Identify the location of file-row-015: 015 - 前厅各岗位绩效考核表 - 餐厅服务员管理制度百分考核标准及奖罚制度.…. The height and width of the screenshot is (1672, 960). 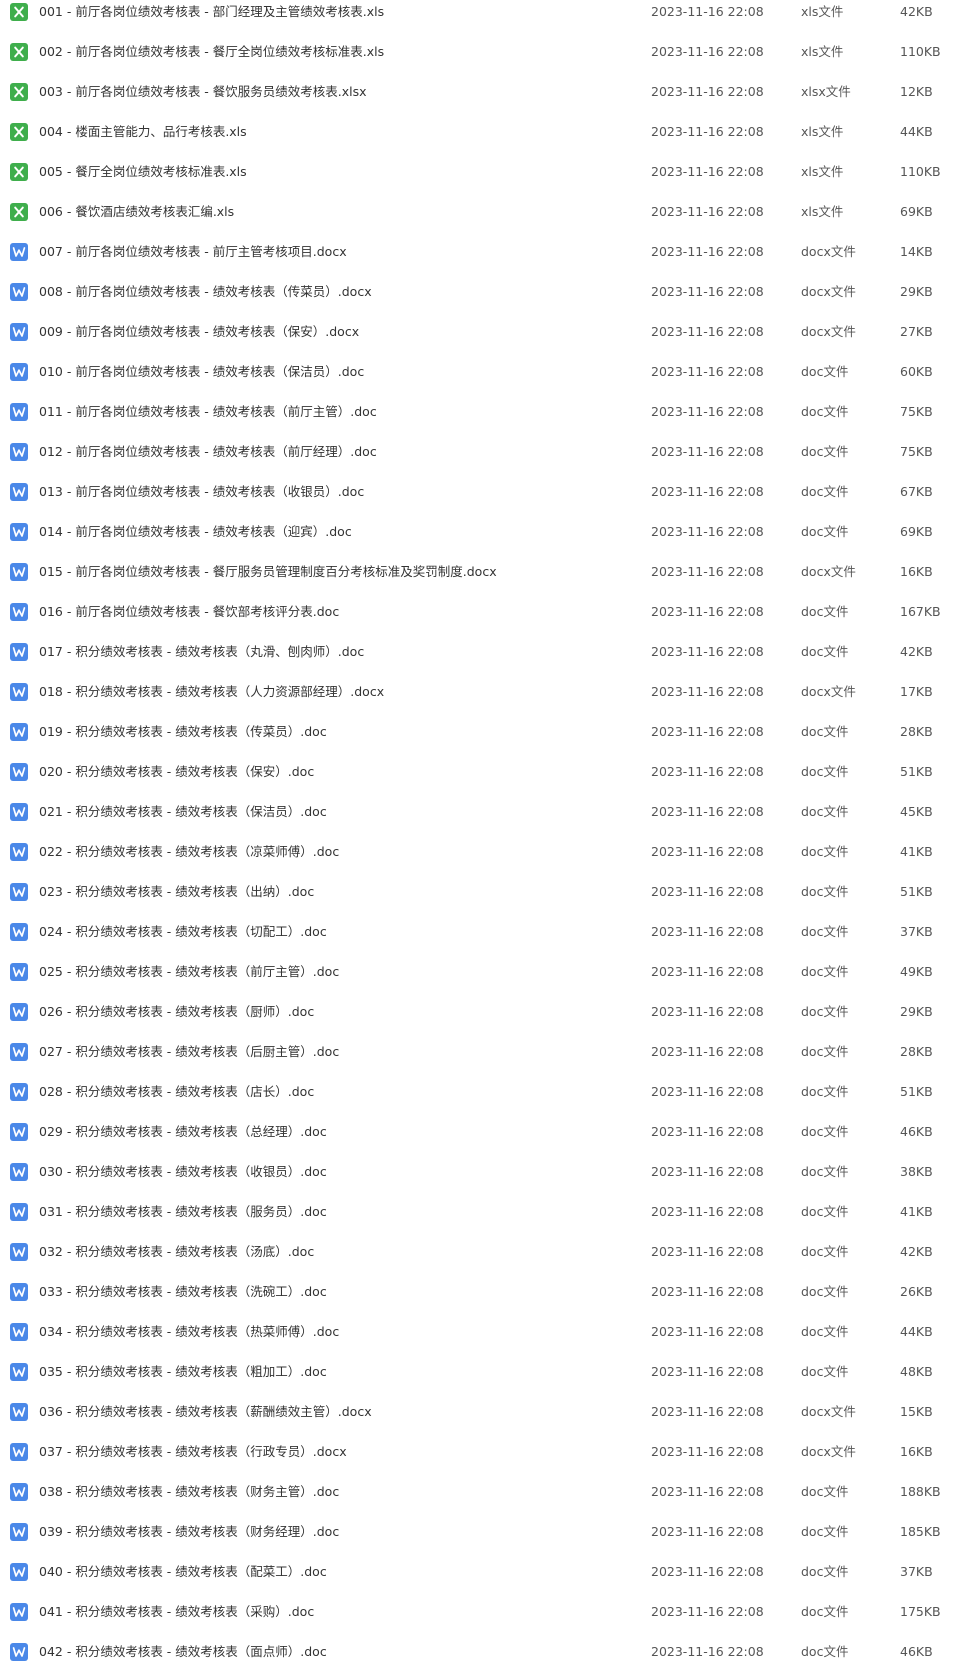
(480, 572).